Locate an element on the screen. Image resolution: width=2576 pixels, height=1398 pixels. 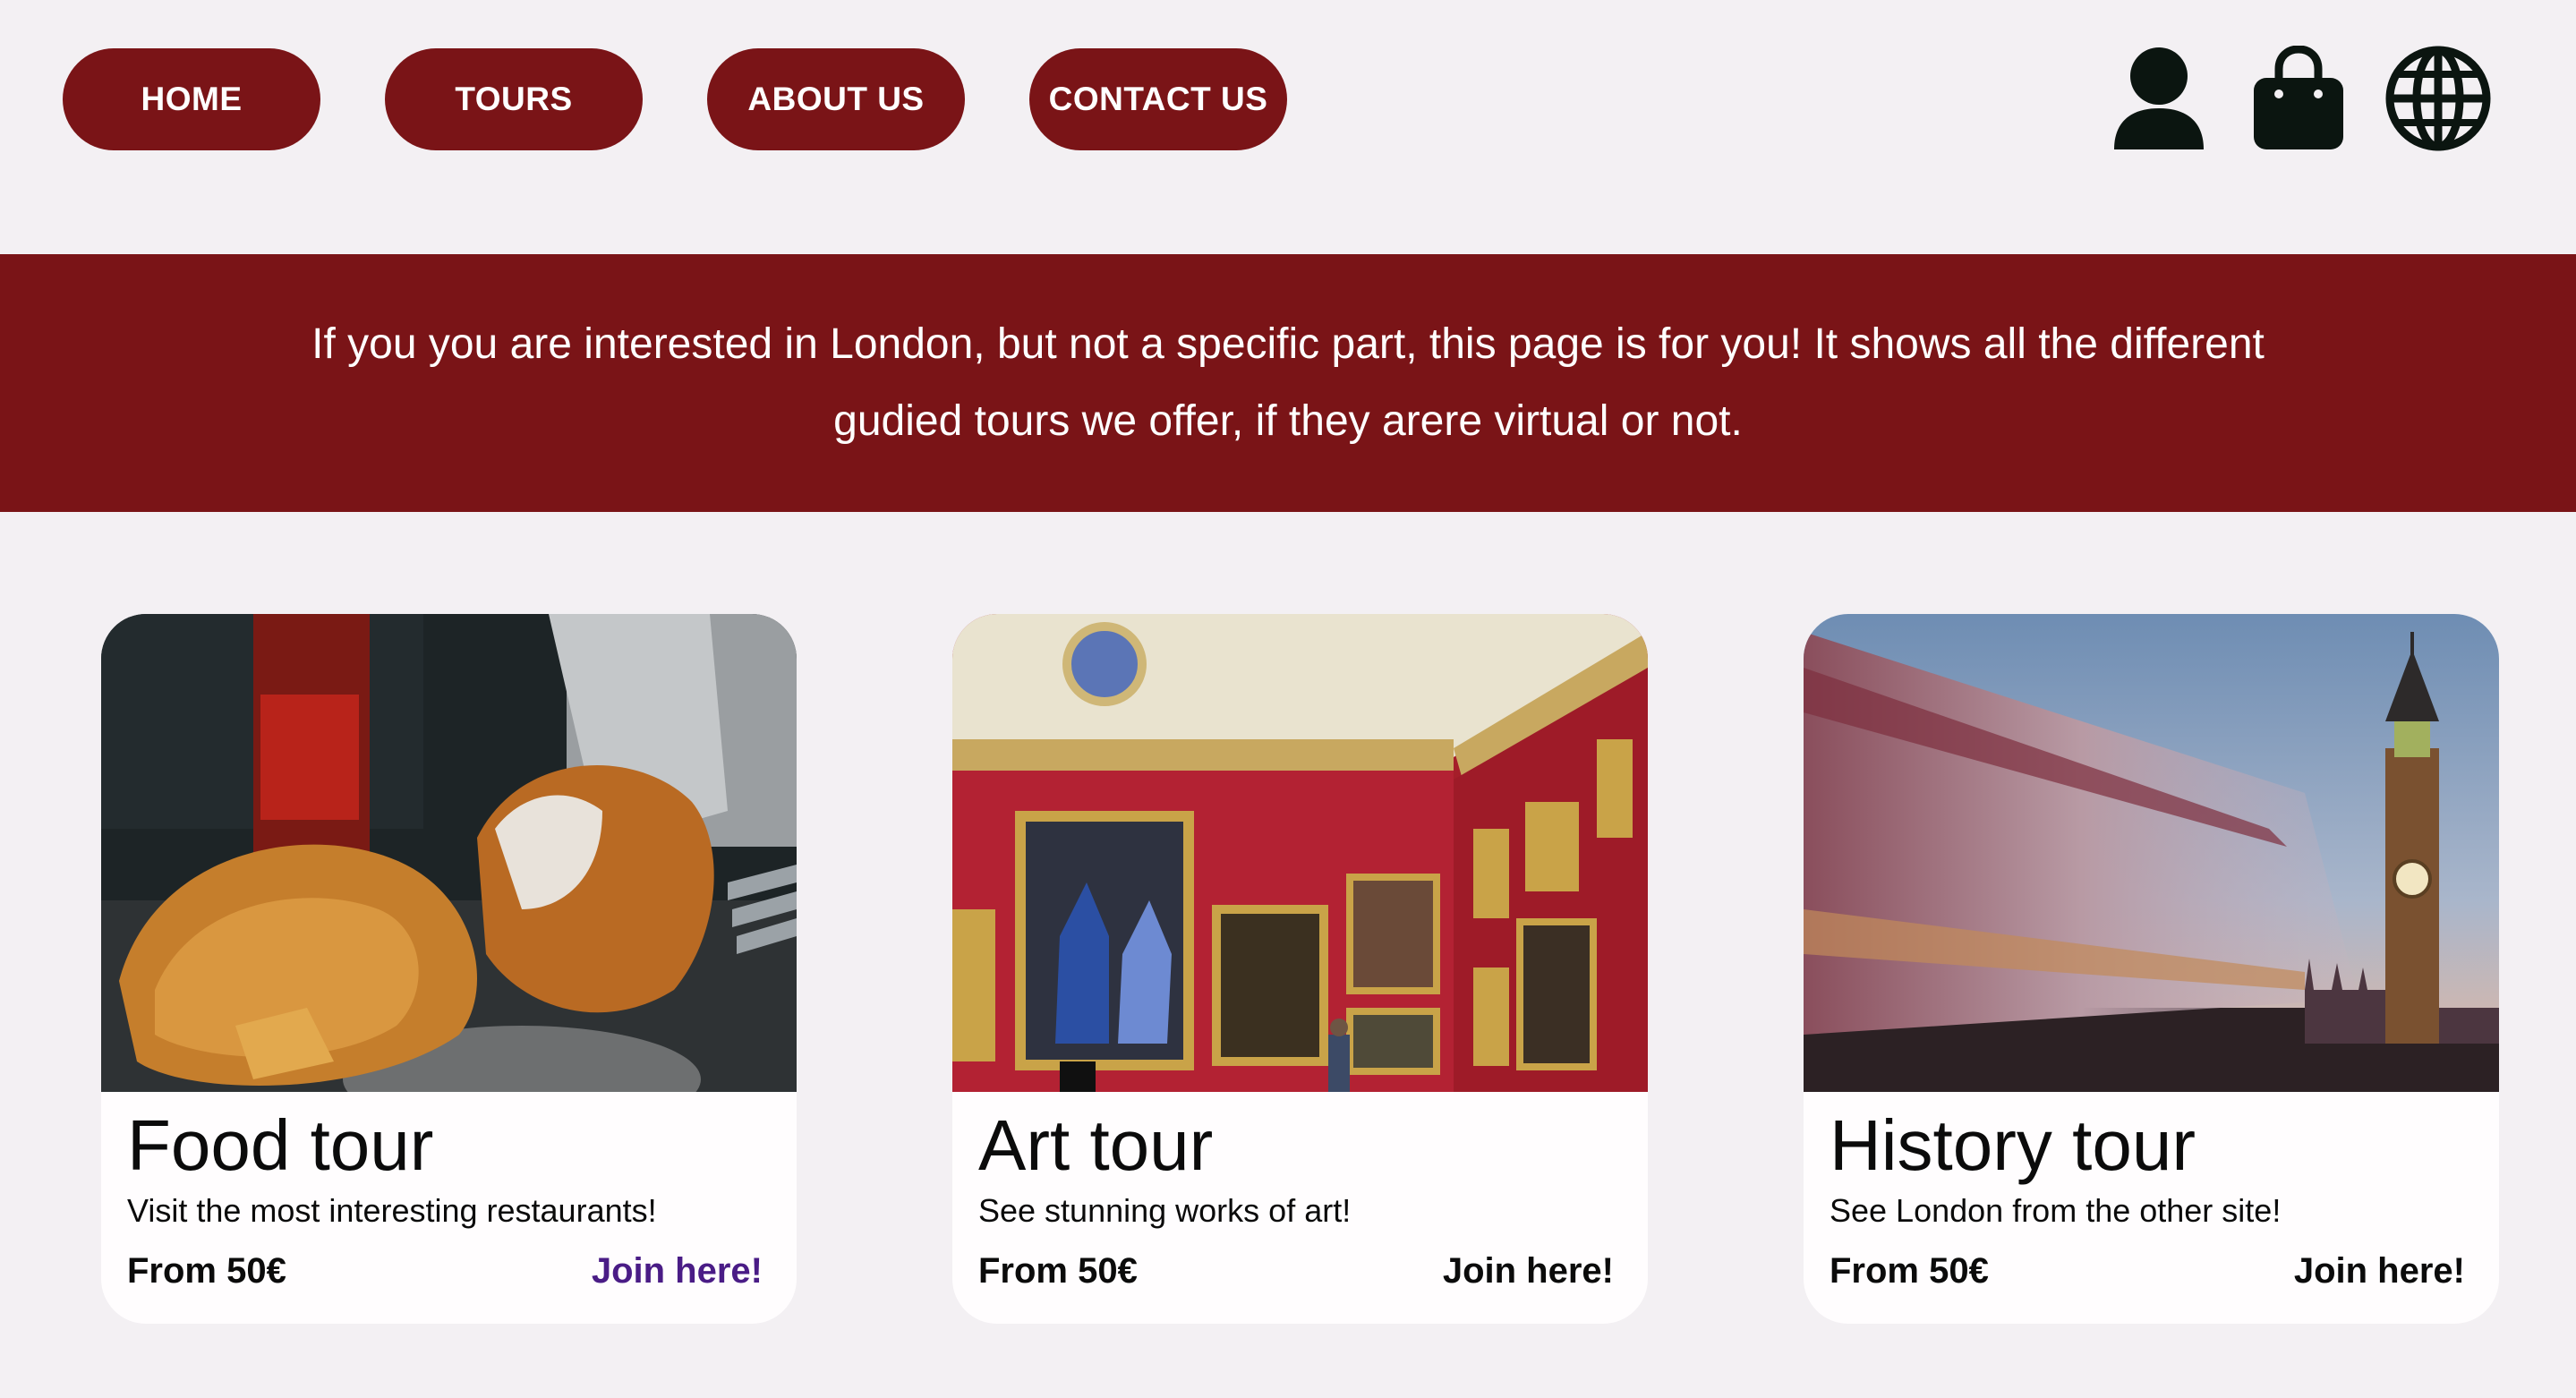
big-ben-bus-photo is located at coordinates (2151, 853).